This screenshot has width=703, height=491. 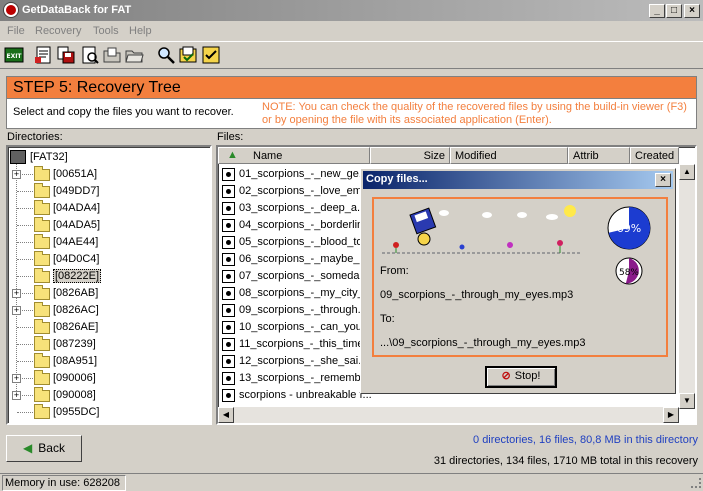 What do you see at coordinates (108, 310) in the screenshot?
I see `tree-item: + [0826AC]` at bounding box center [108, 310].